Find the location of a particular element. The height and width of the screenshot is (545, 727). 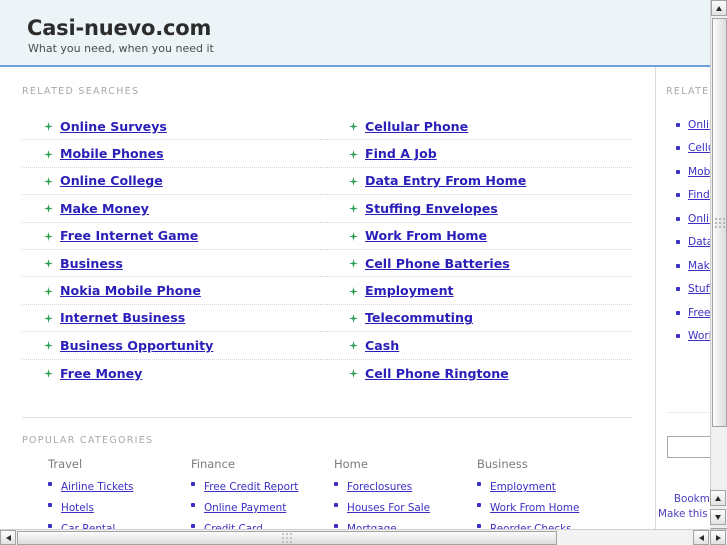

related-search-row: Data Entry From Home is located at coordinates (479, 182).